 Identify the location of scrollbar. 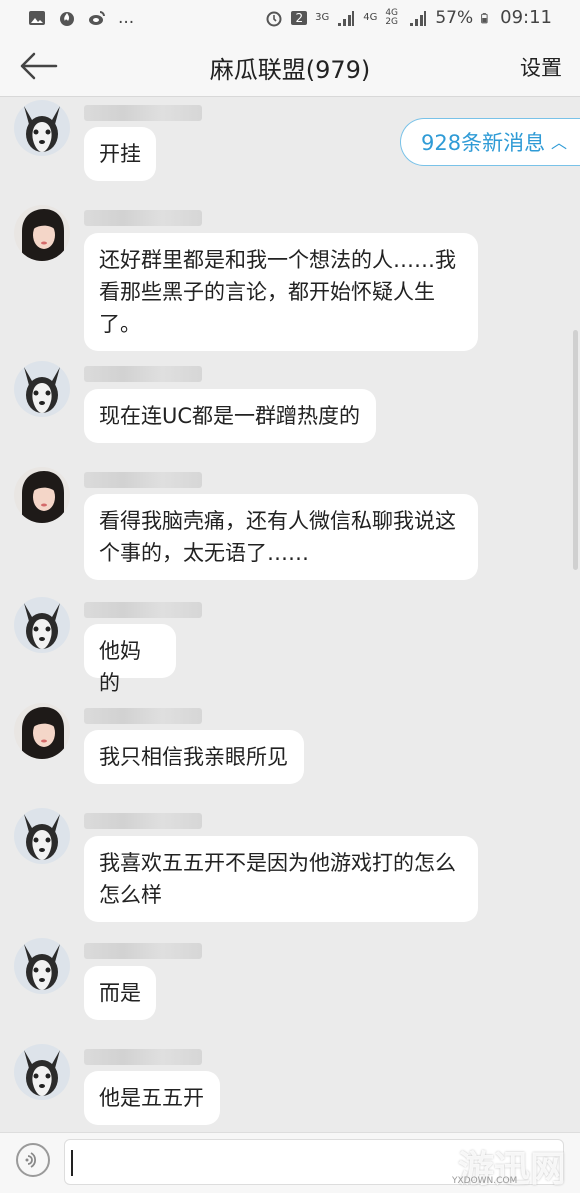
(575, 450).